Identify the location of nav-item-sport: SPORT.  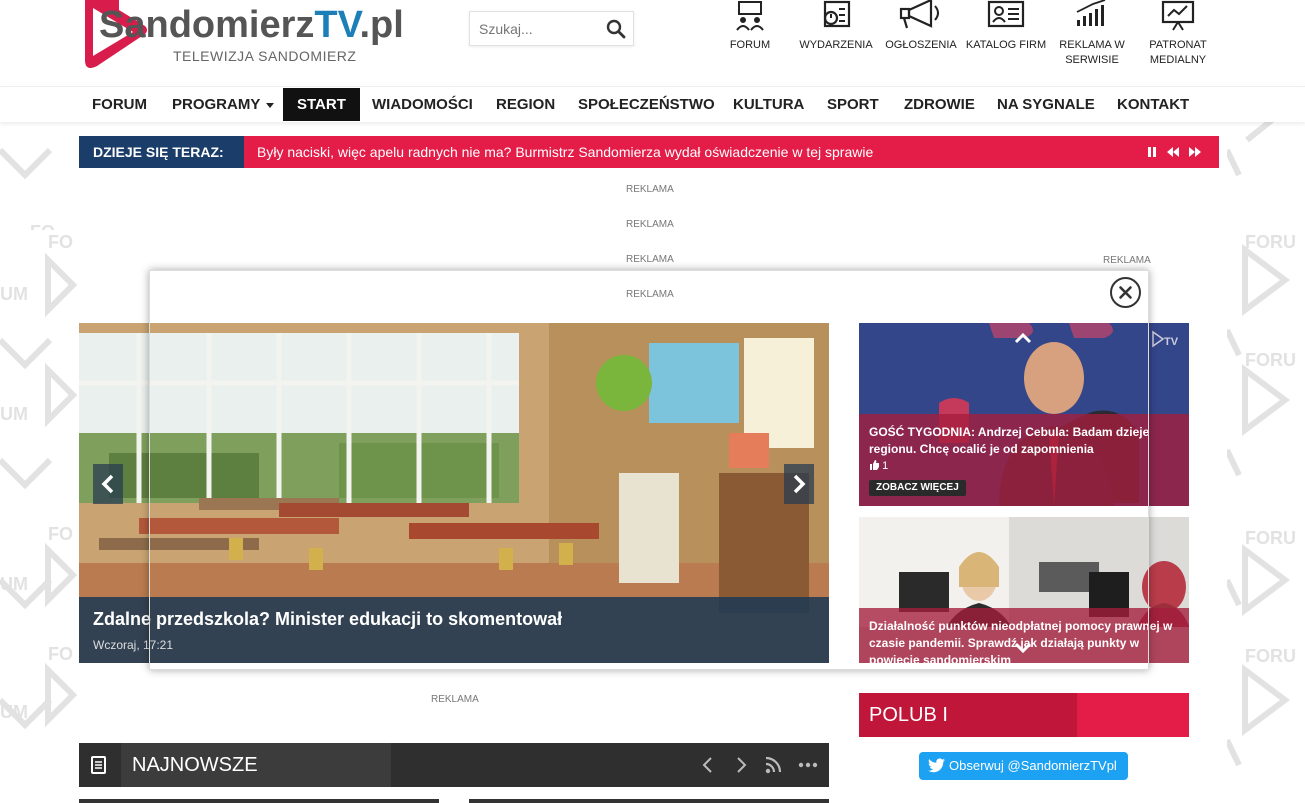
(853, 104).